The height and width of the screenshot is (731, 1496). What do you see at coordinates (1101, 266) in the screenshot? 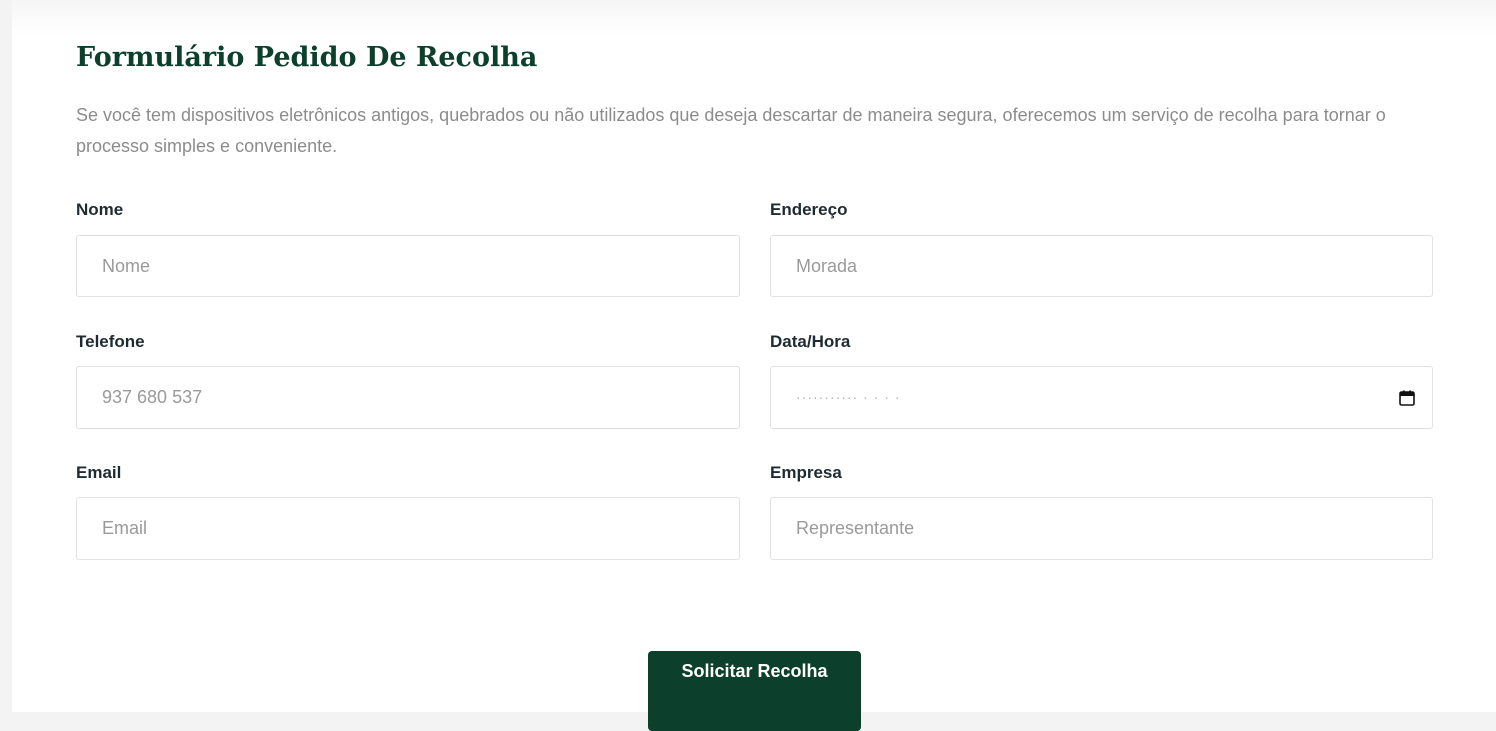
I see `endereco-input` at bounding box center [1101, 266].